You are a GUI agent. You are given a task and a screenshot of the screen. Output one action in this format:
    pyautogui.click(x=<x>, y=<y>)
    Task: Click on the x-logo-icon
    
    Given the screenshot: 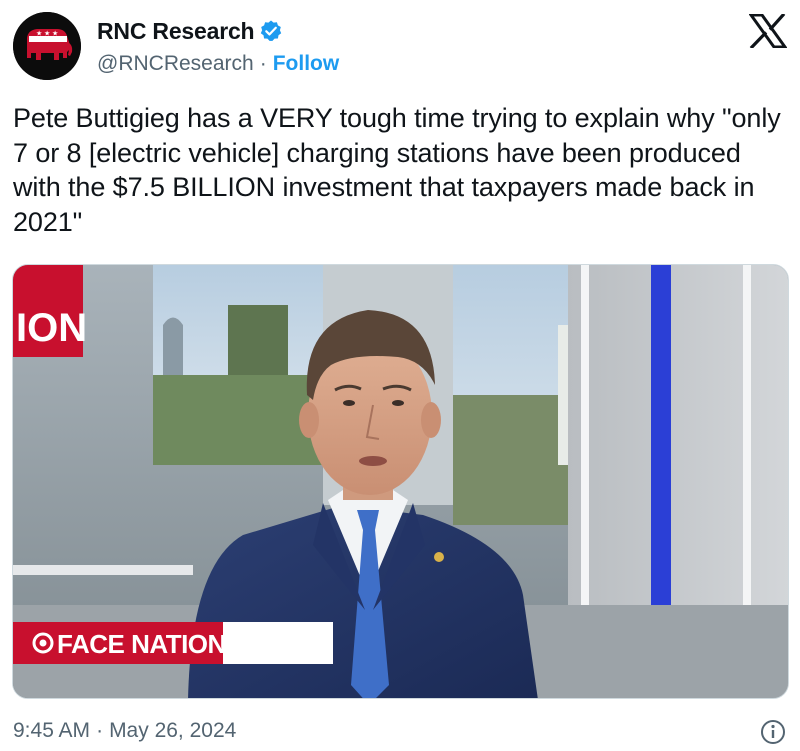 What is the action you would take?
    pyautogui.click(x=768, y=31)
    